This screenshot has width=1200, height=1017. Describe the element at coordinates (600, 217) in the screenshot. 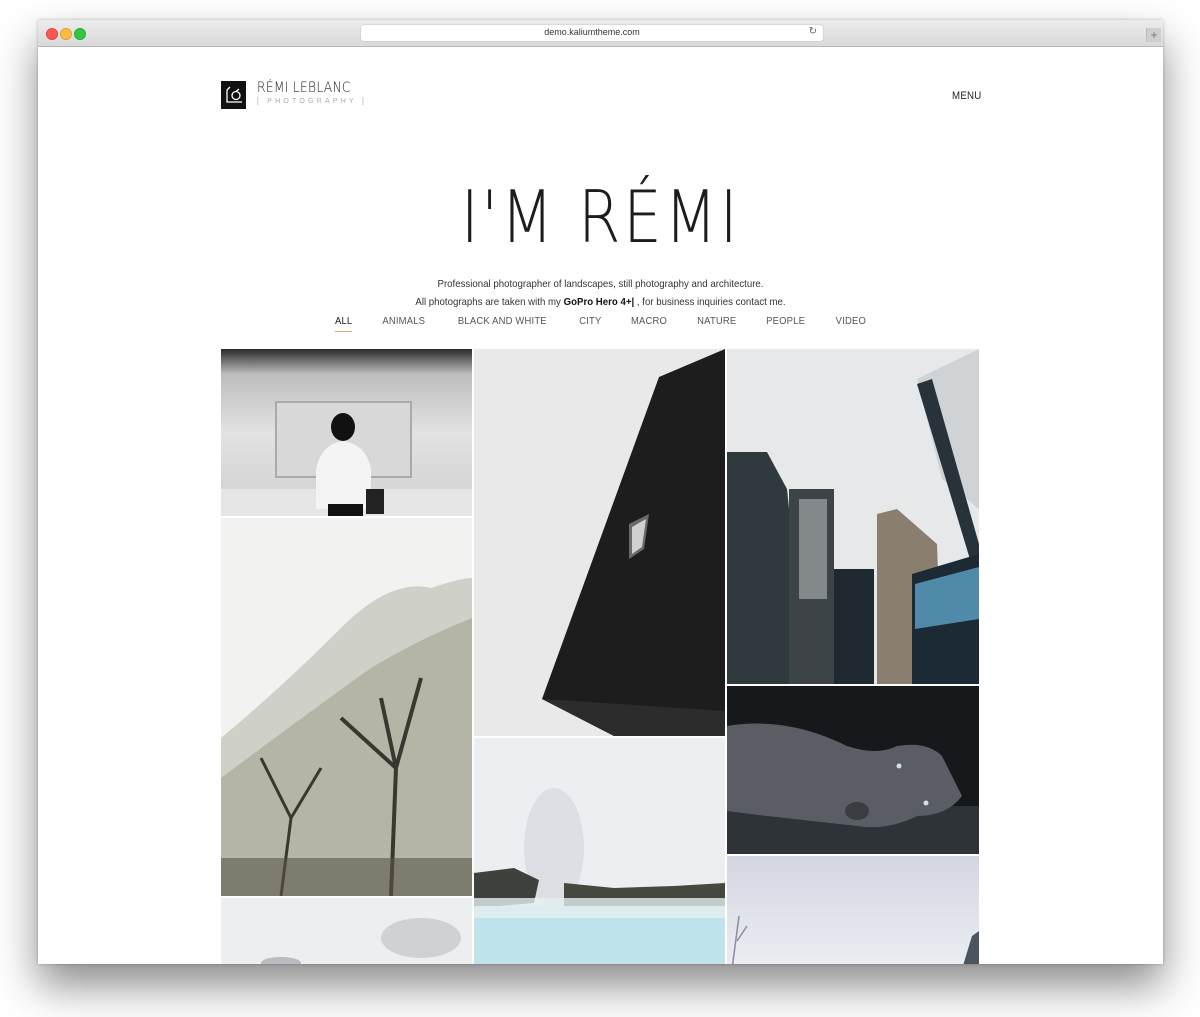

I see `hero-title: I'M RÉMI` at that location.